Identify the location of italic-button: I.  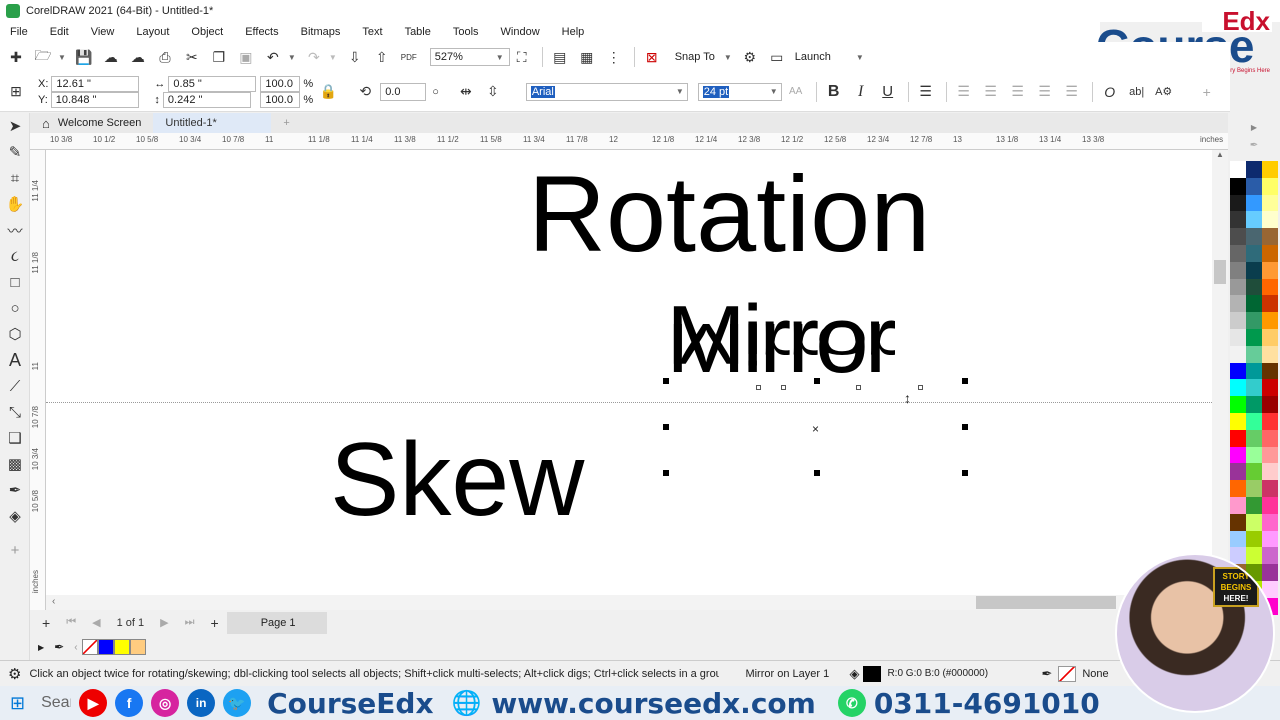
(861, 92).